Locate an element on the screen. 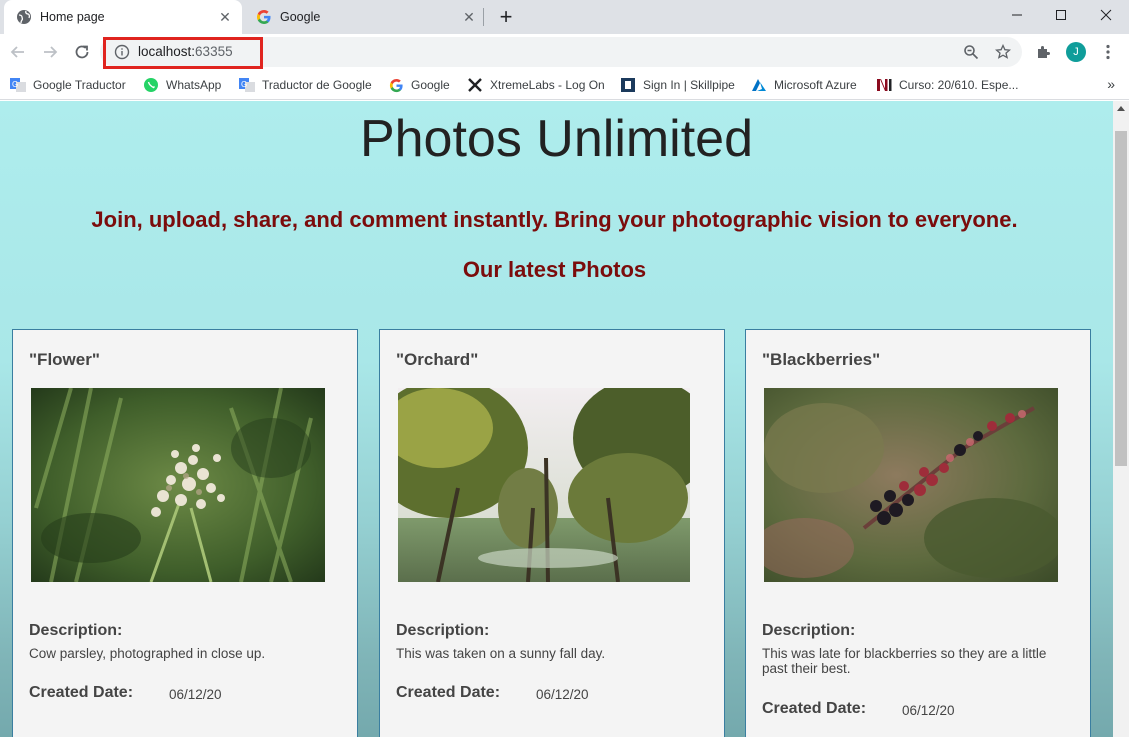  zoom-button is located at coordinates (971, 52).